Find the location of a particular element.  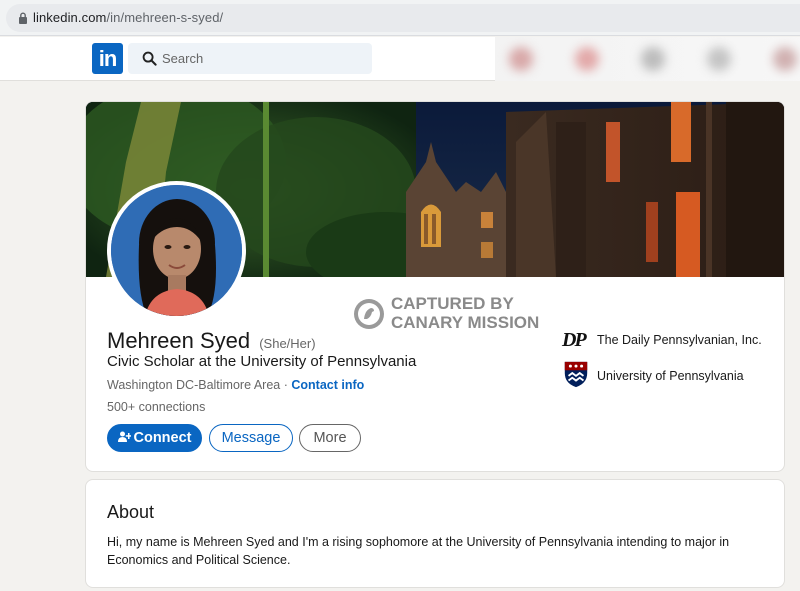

linkedin-navbar: in is located at coordinates (400, 59).